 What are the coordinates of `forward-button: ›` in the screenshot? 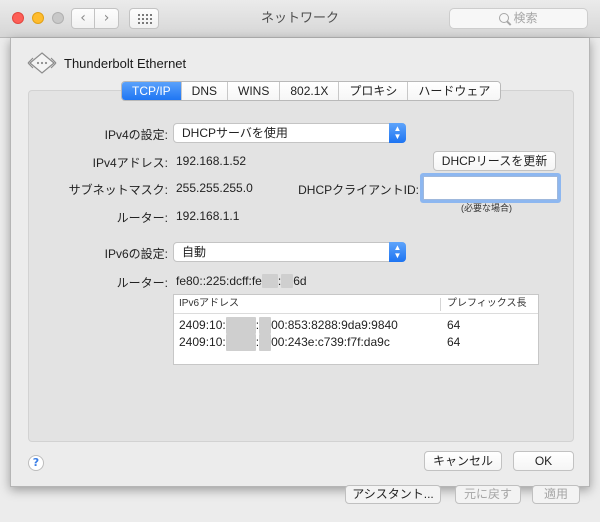 It's located at (107, 18).